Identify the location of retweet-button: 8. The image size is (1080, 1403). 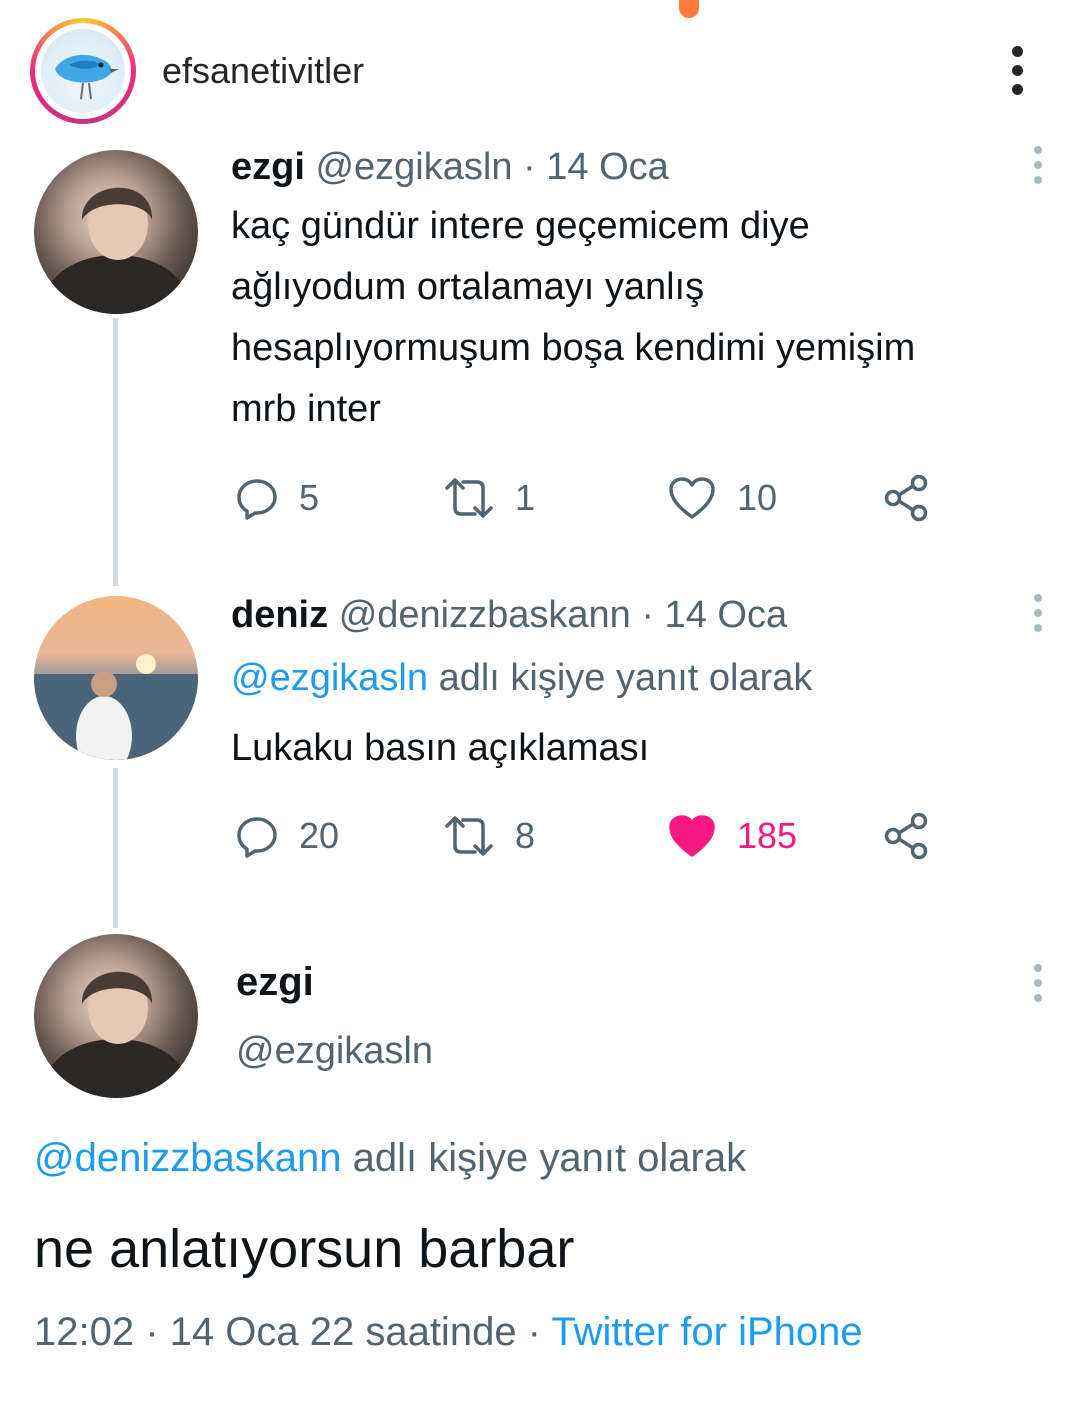
(489, 836).